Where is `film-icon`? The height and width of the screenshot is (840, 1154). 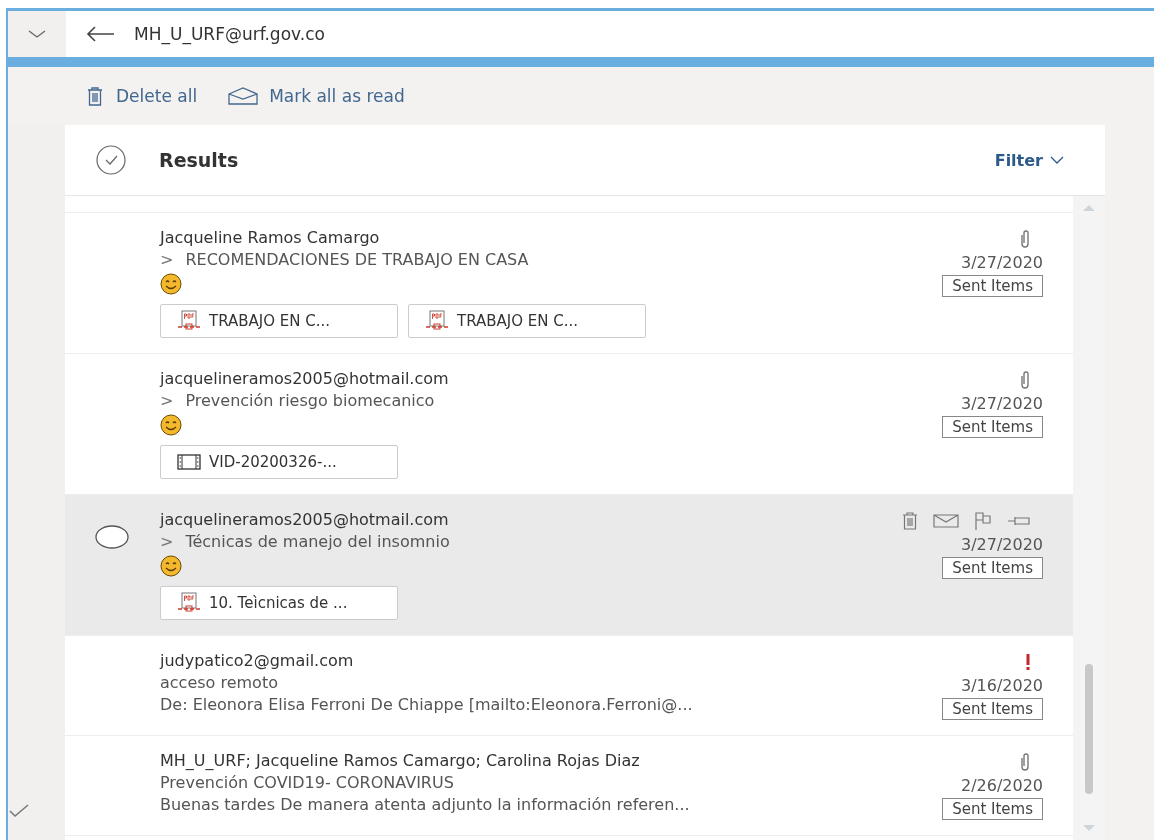 film-icon is located at coordinates (189, 462).